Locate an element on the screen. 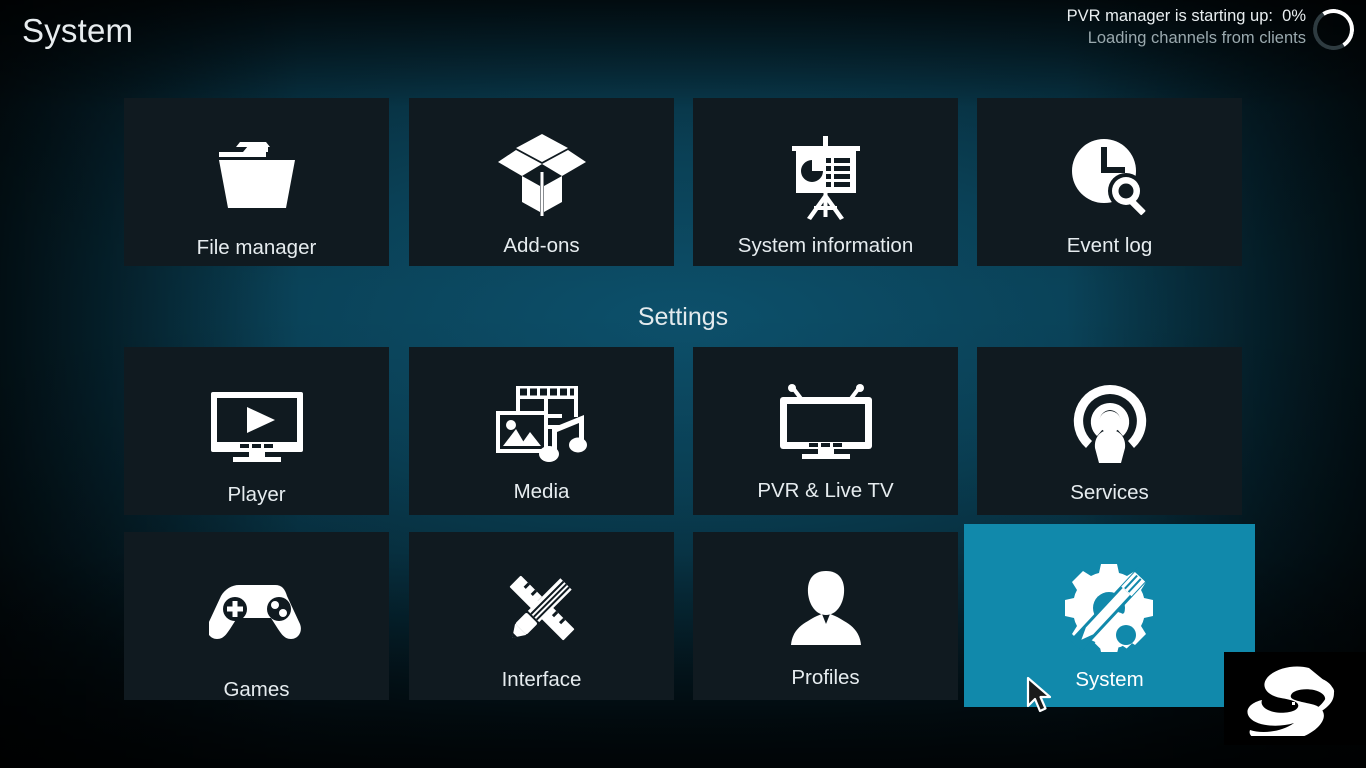  tile-add-ons: Add-ons is located at coordinates (541, 182).